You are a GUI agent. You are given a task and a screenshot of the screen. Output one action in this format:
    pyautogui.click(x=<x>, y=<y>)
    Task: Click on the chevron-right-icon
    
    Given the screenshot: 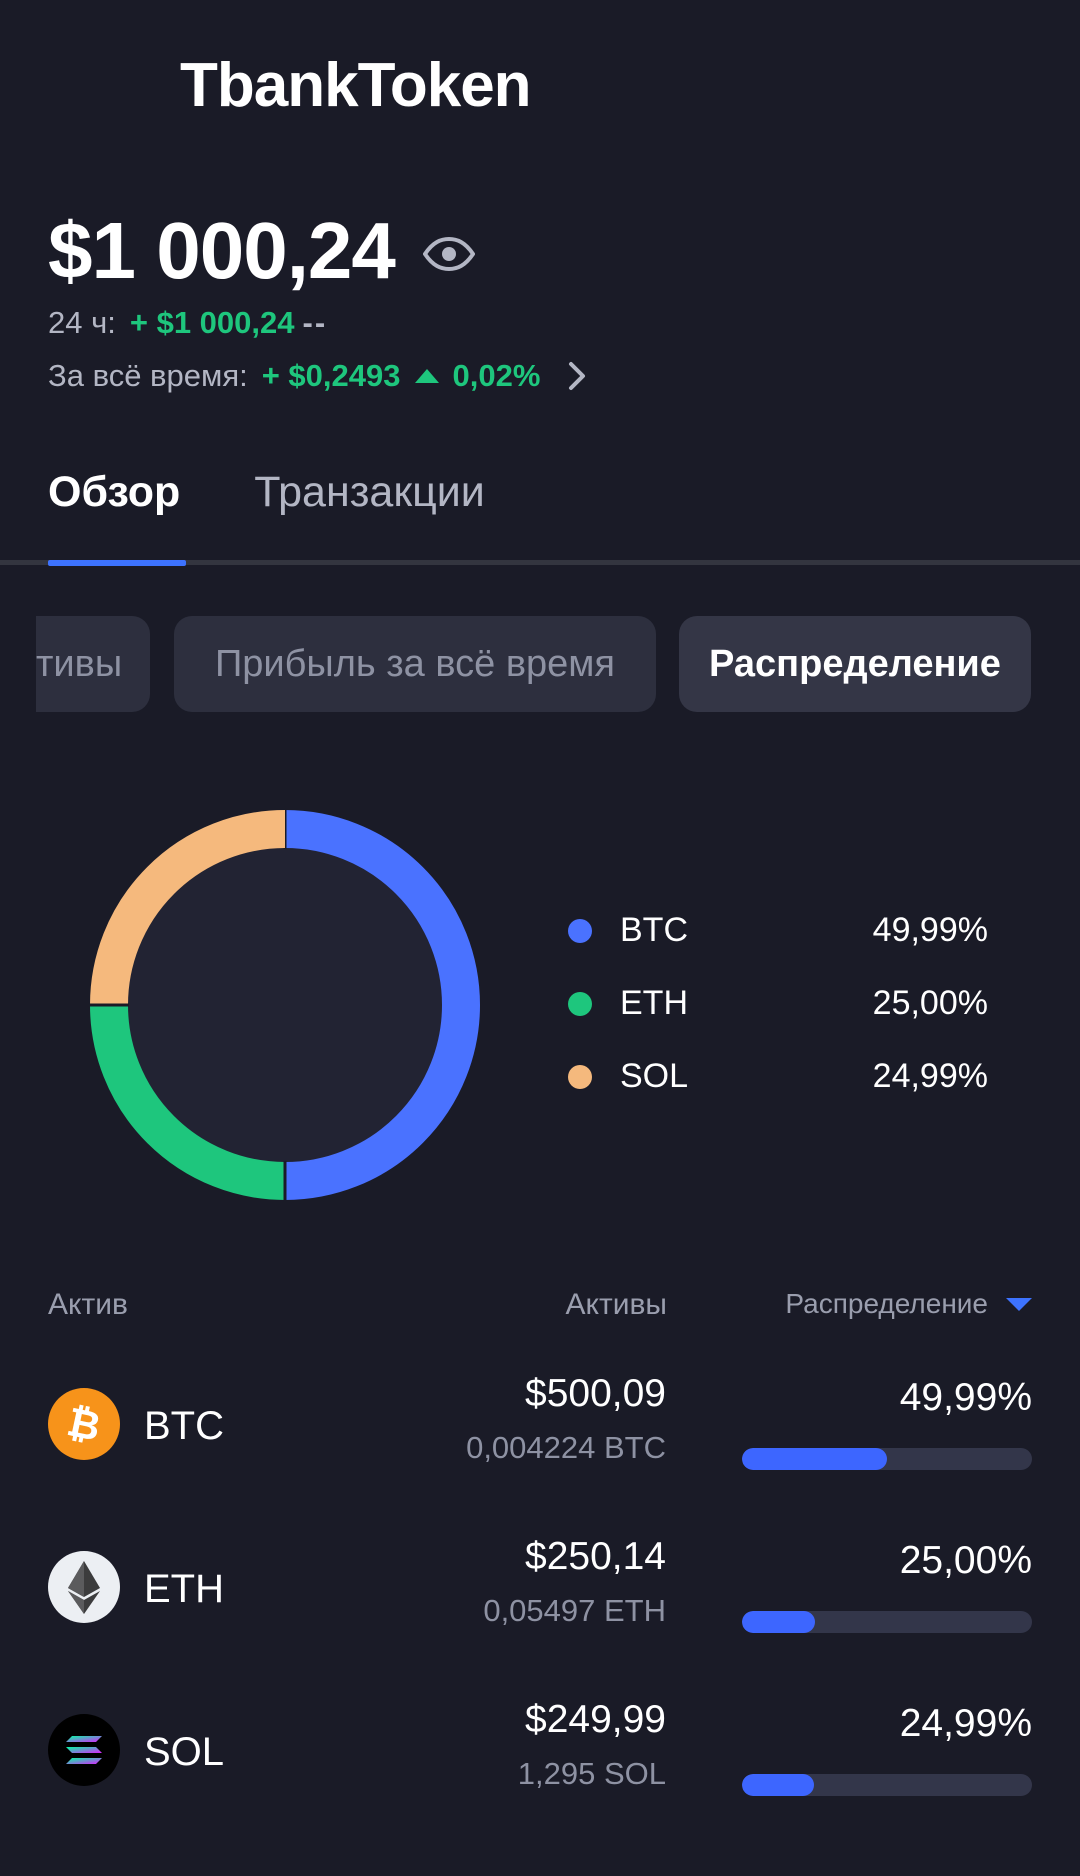 What is the action you would take?
    pyautogui.click(x=577, y=376)
    